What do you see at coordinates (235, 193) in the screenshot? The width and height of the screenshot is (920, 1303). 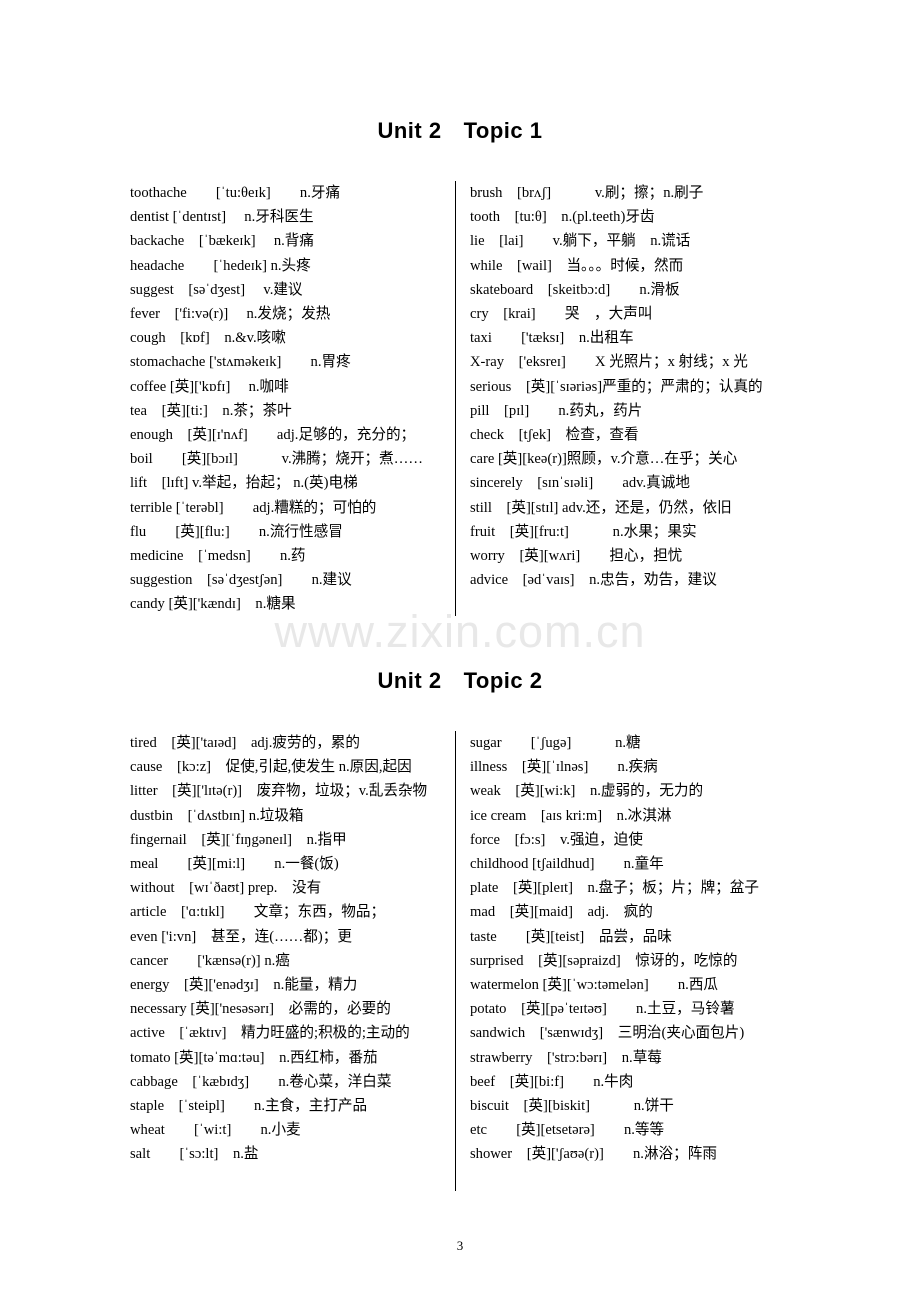 I see `word-entry: toothache [ˈtu:θeɪk] n.牙痛` at bounding box center [235, 193].